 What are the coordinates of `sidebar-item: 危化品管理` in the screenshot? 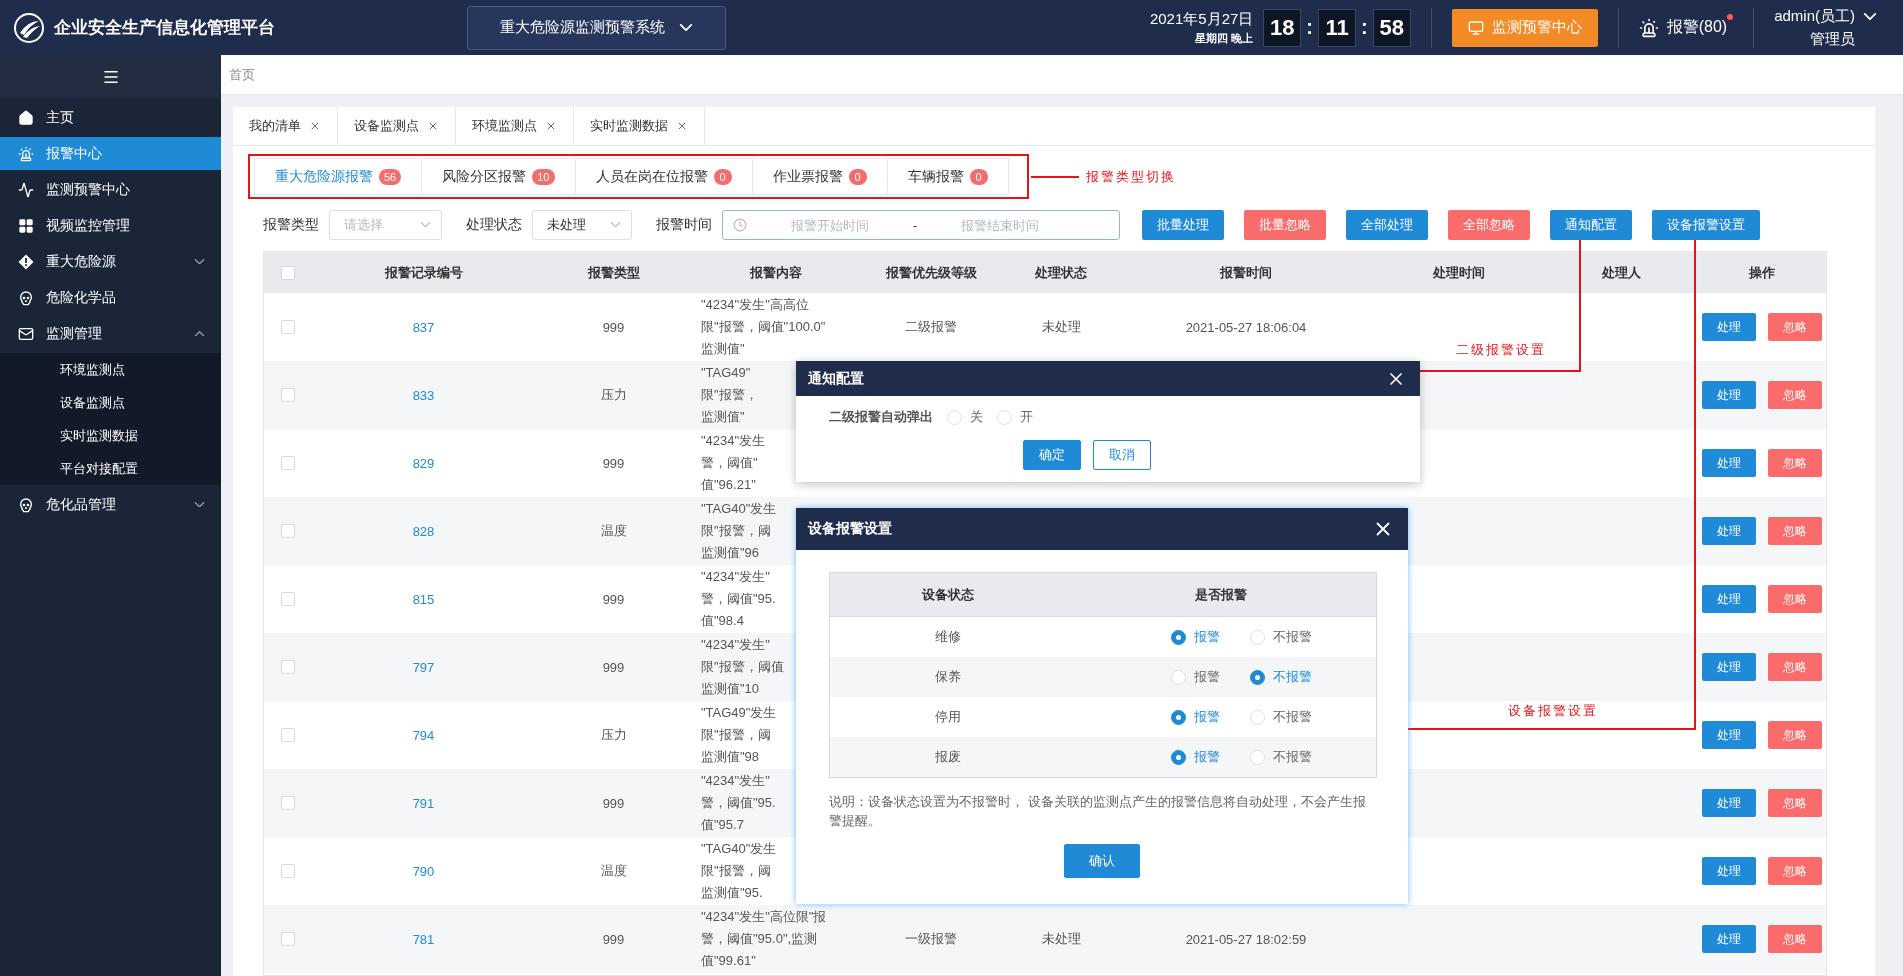 It's located at (110, 504).